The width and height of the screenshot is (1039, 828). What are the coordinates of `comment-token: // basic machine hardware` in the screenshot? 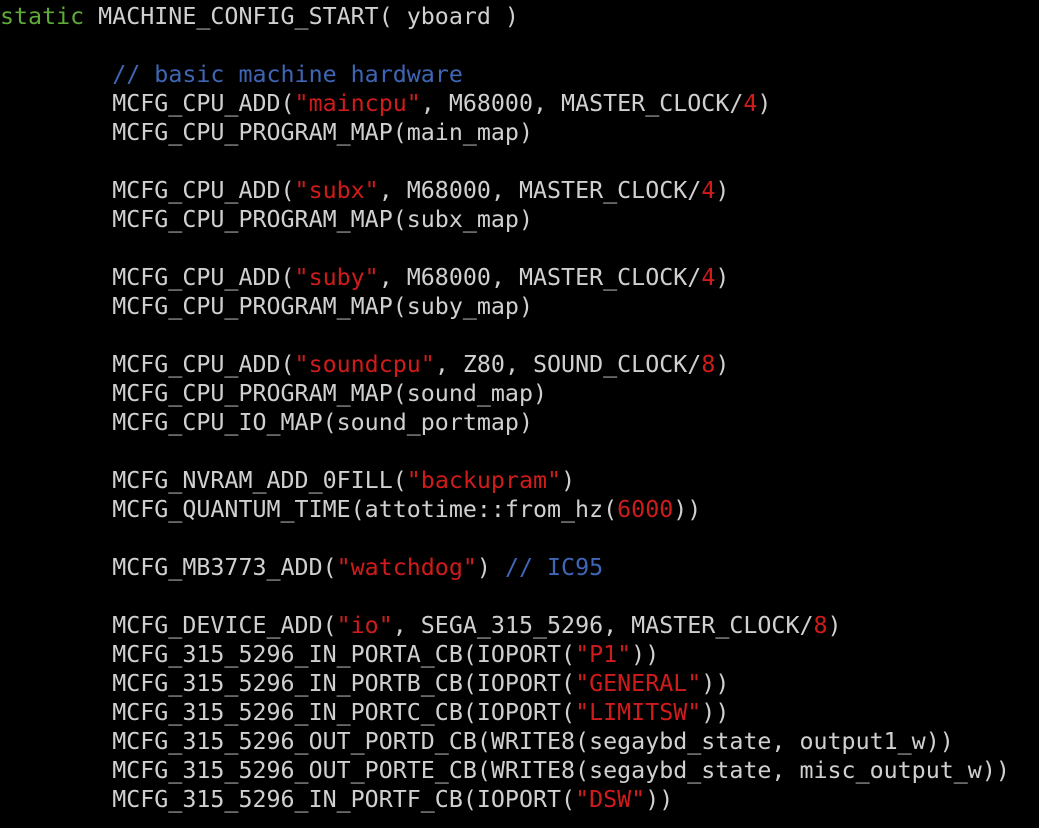 It's located at (287, 74).